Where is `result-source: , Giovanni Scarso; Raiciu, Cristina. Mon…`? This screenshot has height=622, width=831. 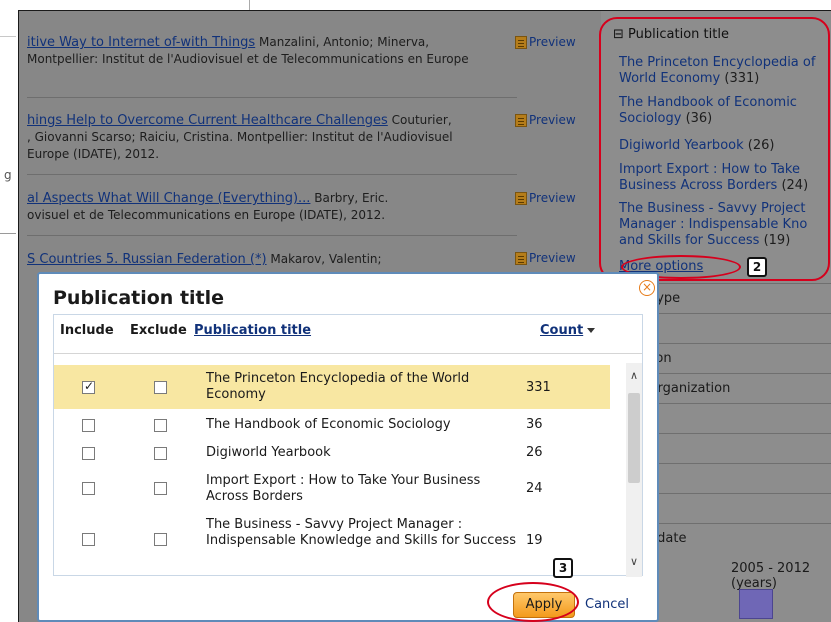 result-source: , Giovanni Scarso; Raiciu, Cristina. Mon… is located at coordinates (240, 137).